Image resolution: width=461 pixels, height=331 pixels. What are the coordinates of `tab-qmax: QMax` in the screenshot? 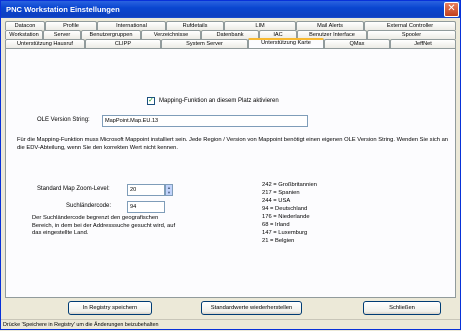 It's located at (357, 43).